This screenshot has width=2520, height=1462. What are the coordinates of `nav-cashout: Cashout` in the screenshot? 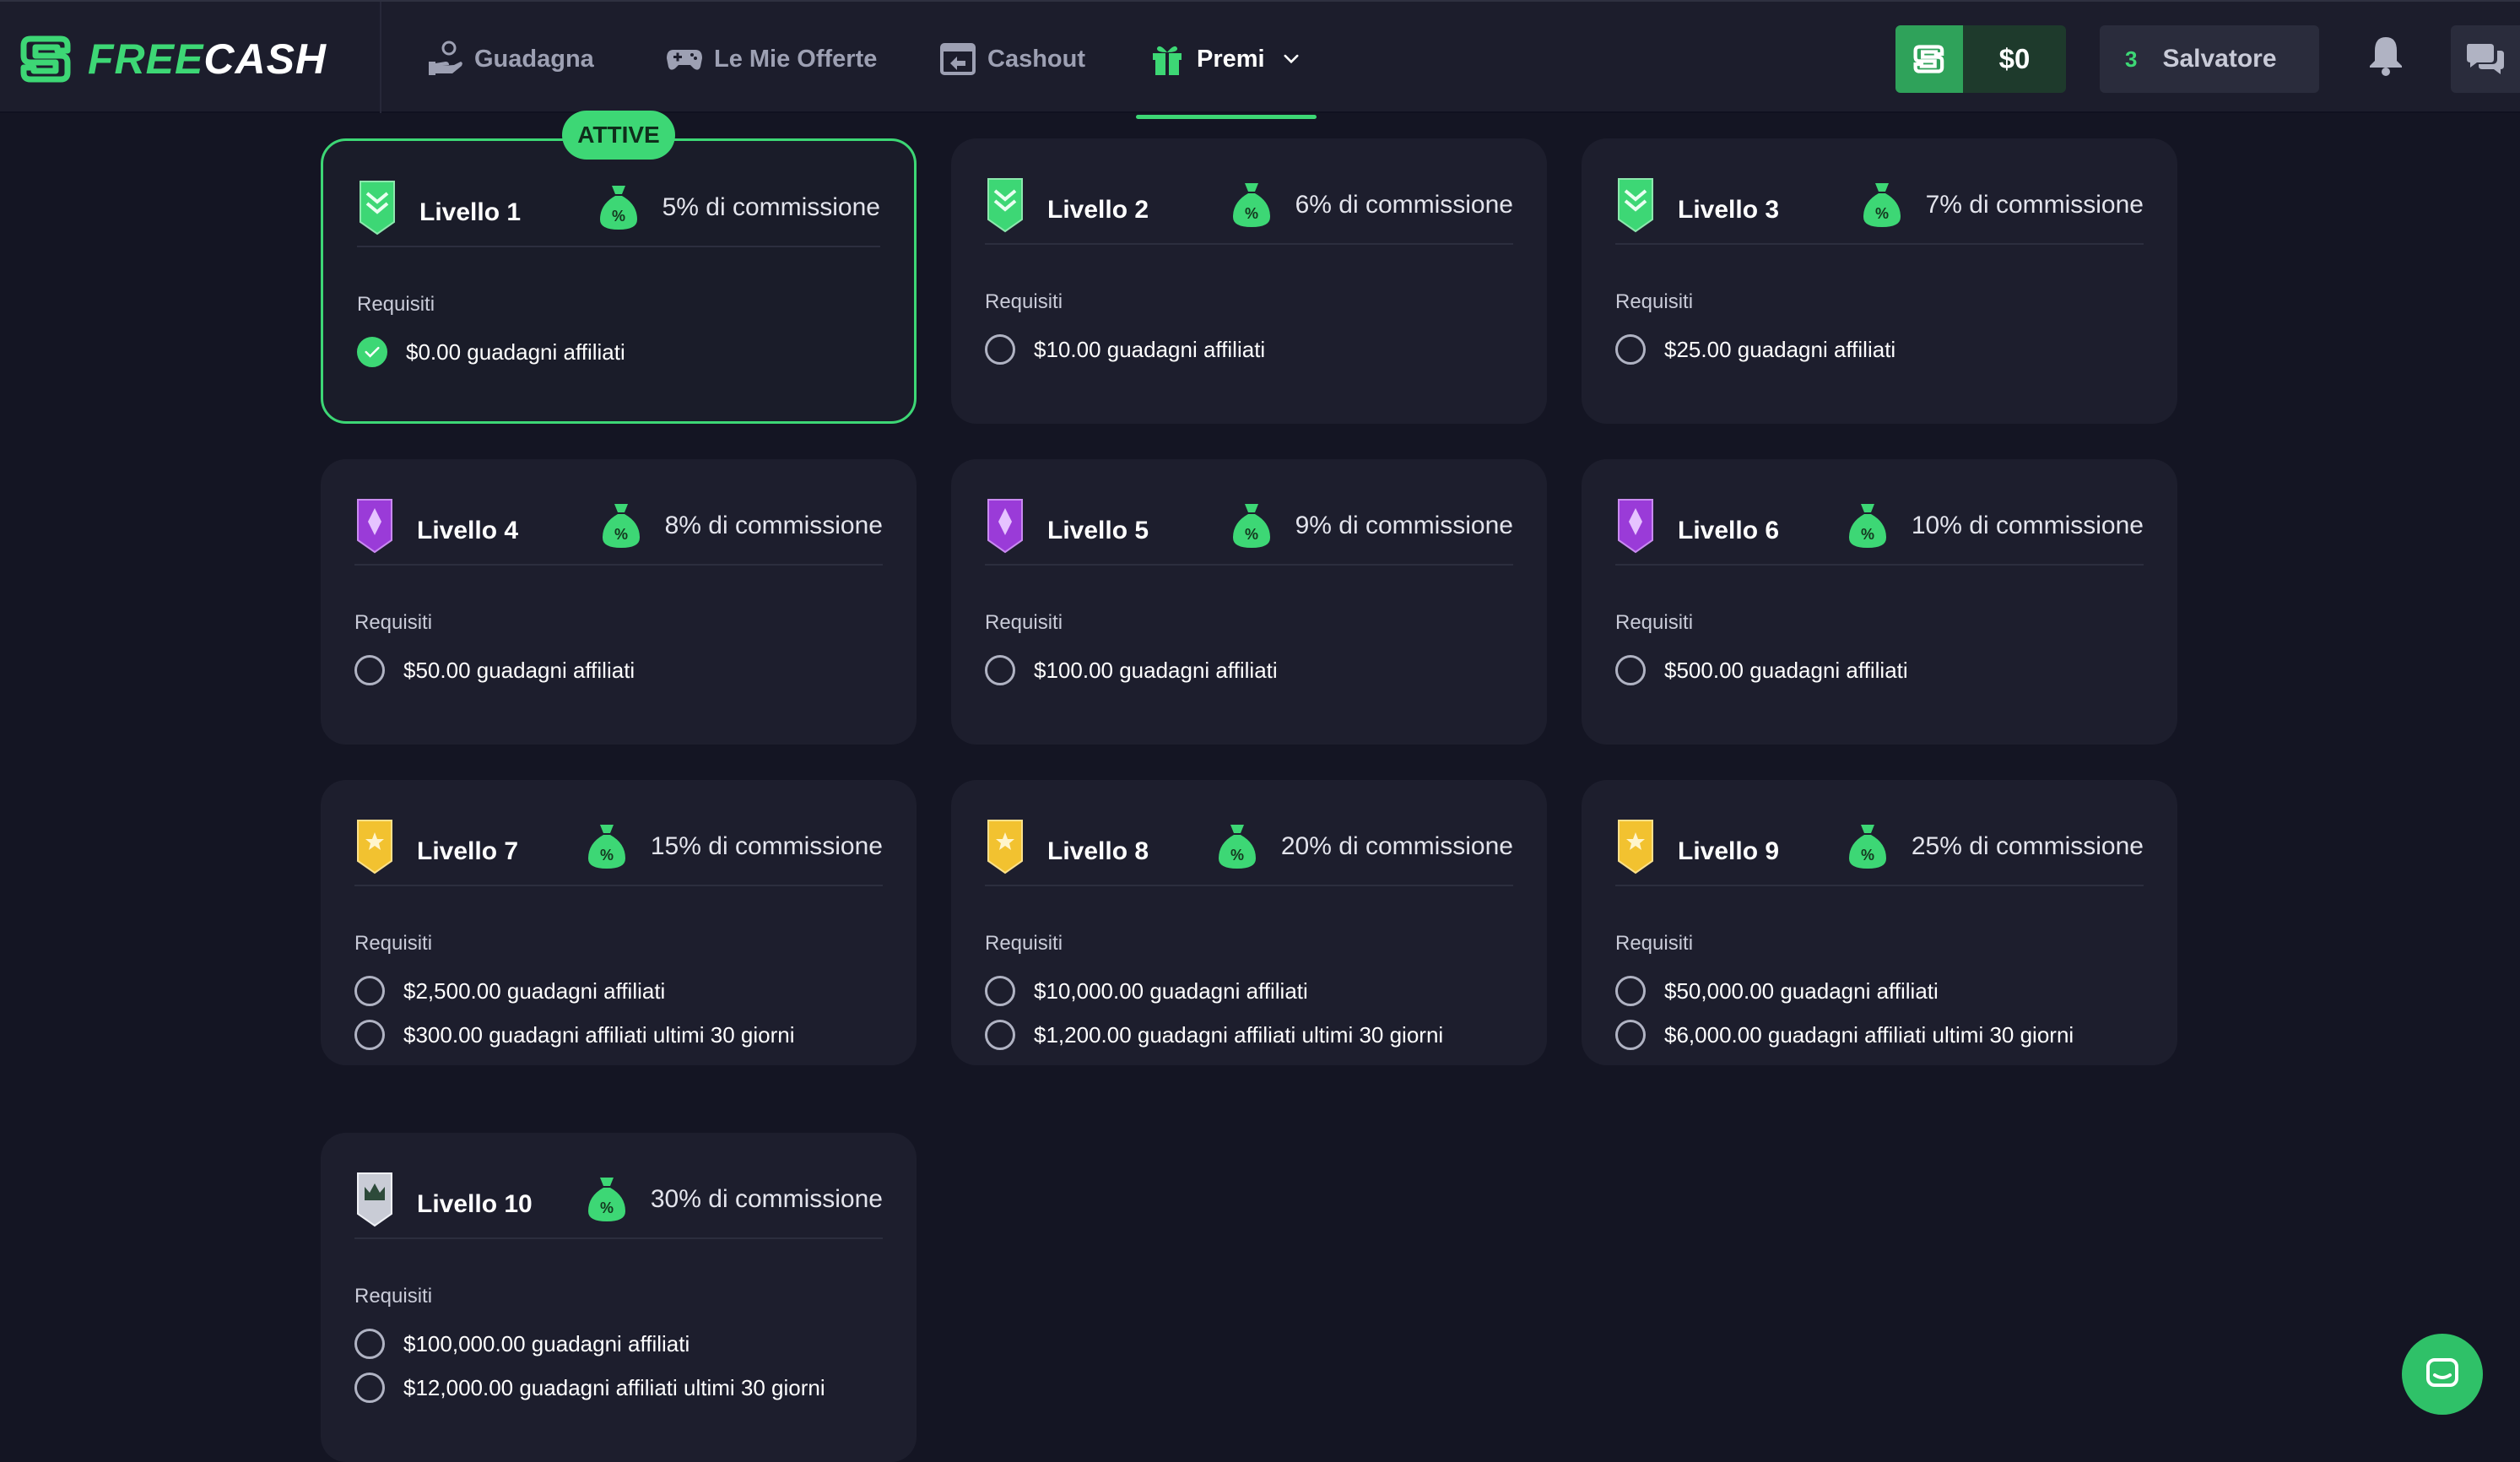 It's located at (1011, 59).